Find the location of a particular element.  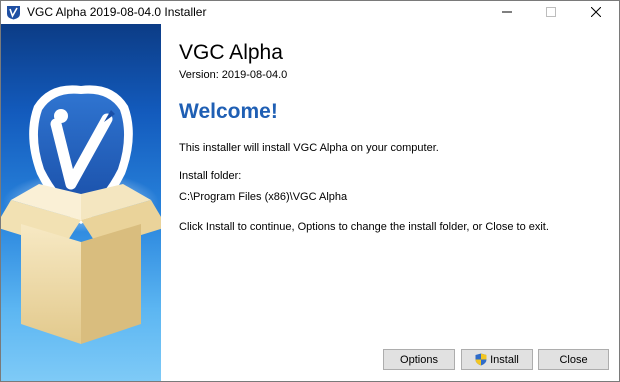

maximize-icon is located at coordinates (551, 13).